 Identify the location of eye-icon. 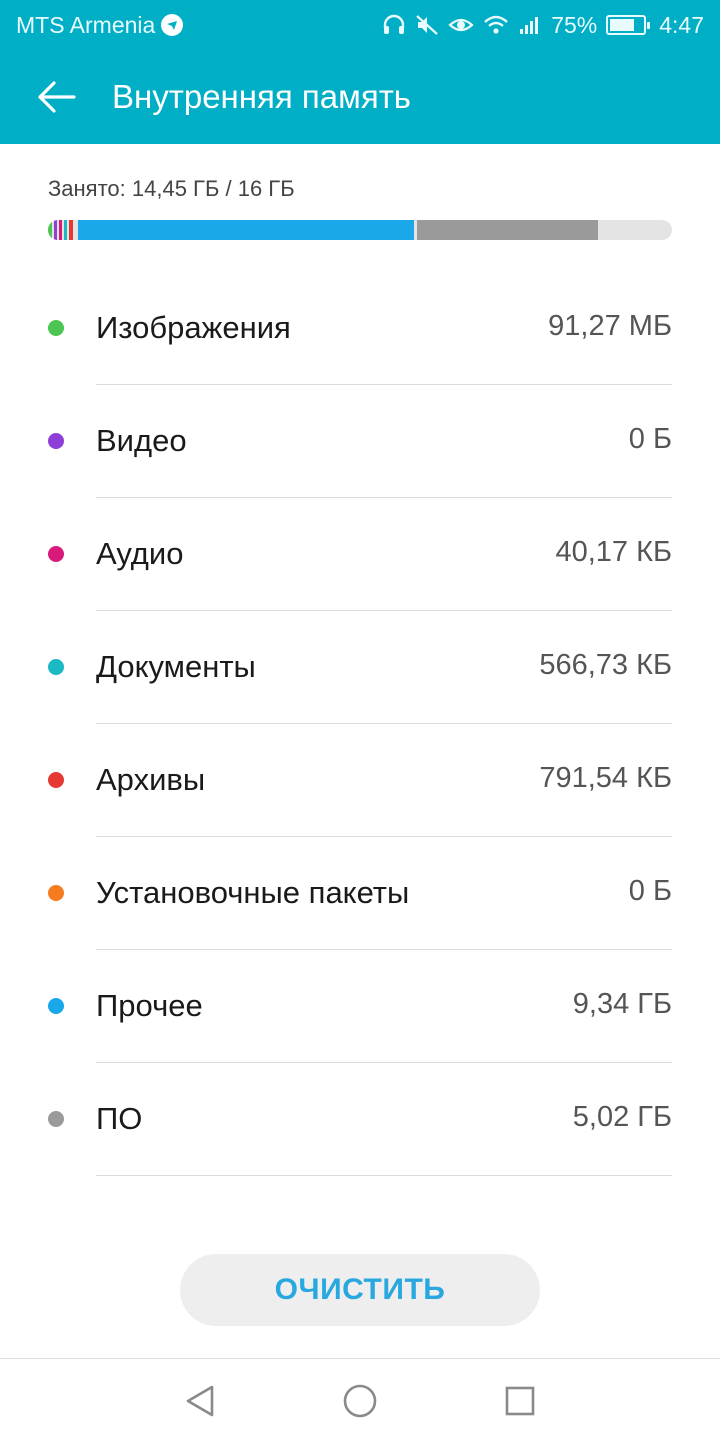
(461, 25).